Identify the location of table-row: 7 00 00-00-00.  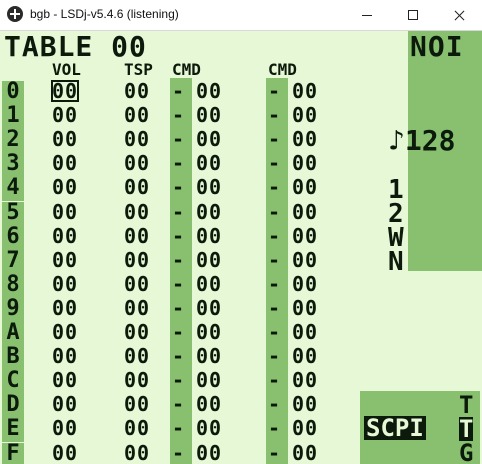
(180, 261).